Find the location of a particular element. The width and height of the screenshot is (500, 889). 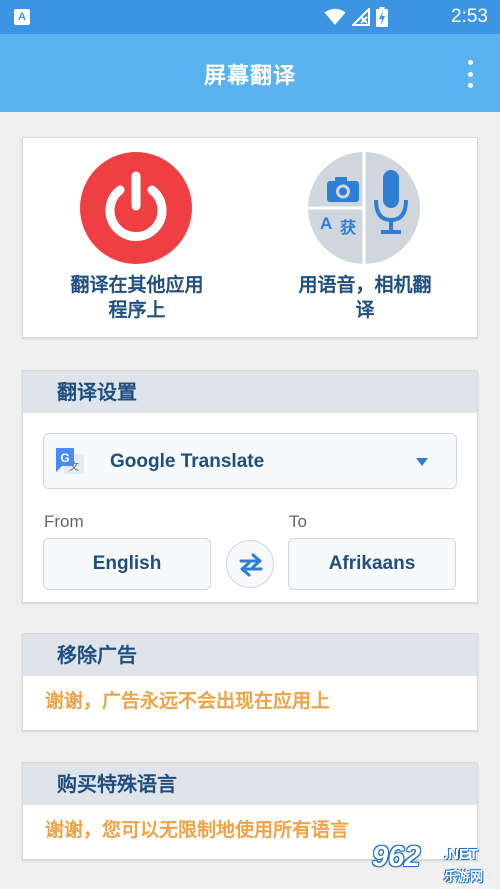

status-time: 2:53 is located at coordinates (469, 16).